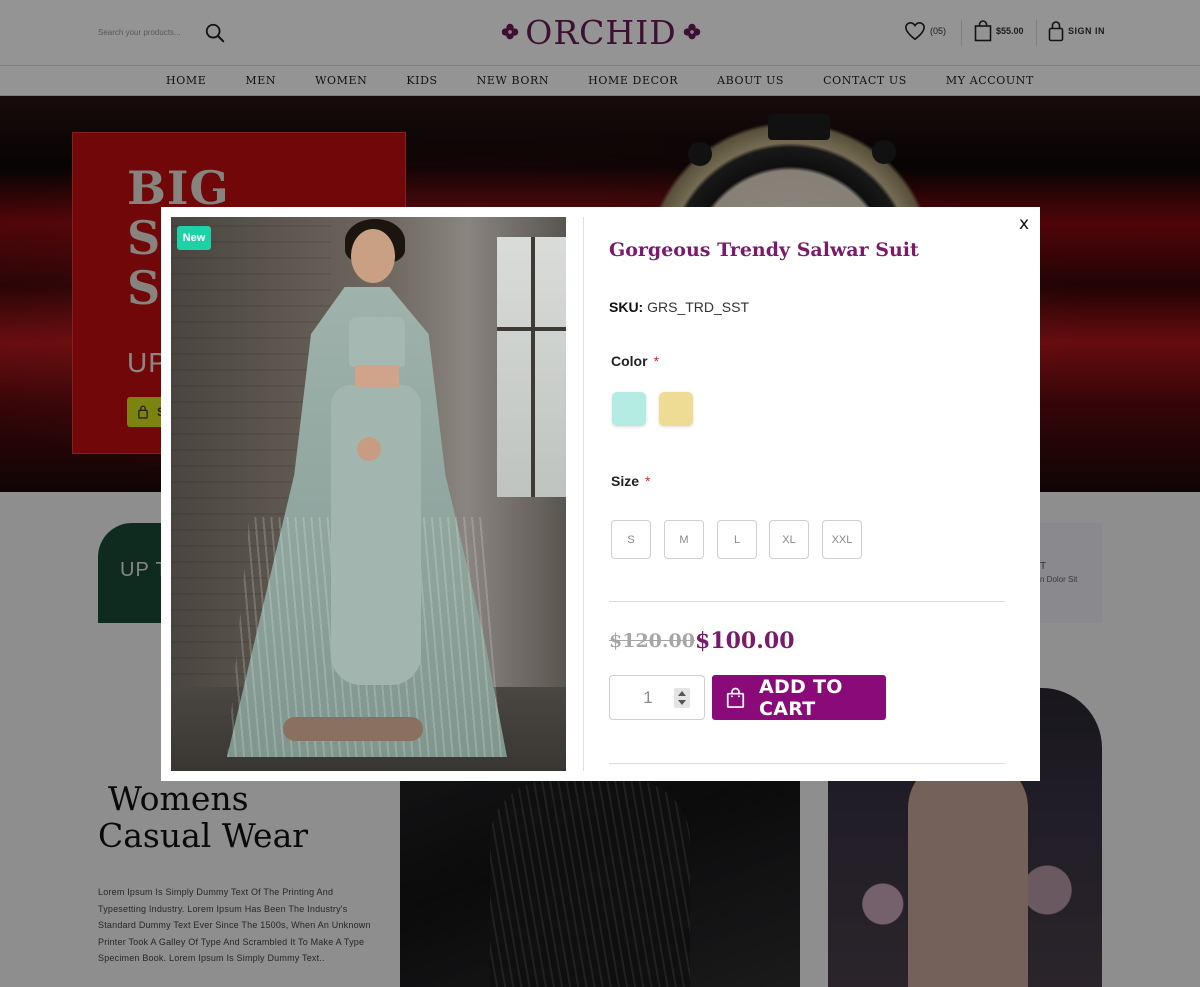  Describe the element at coordinates (676, 409) in the screenshot. I see `color-swatch-sand` at that location.